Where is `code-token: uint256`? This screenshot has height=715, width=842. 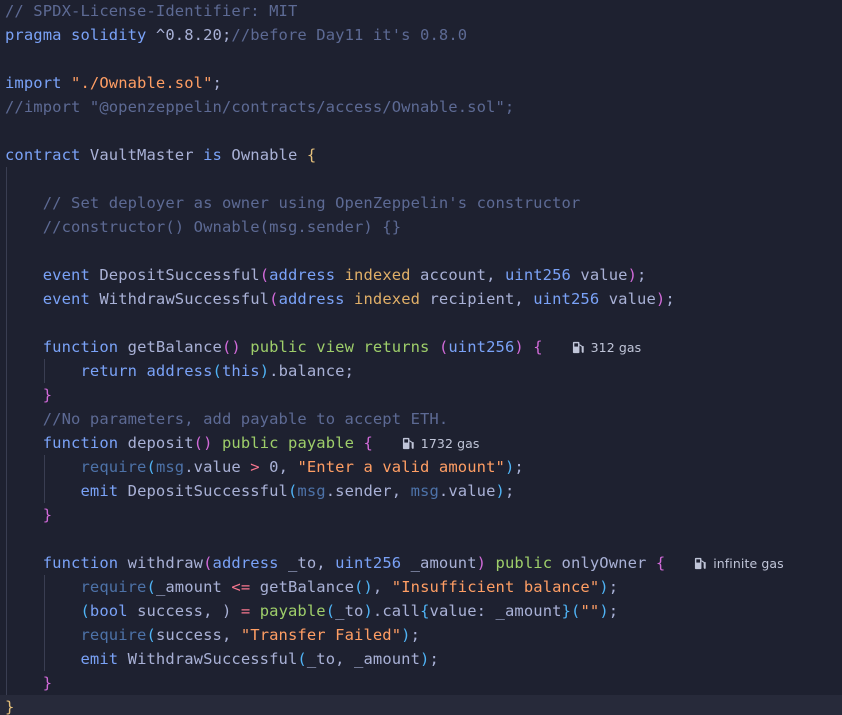 code-token: uint256 is located at coordinates (537, 275).